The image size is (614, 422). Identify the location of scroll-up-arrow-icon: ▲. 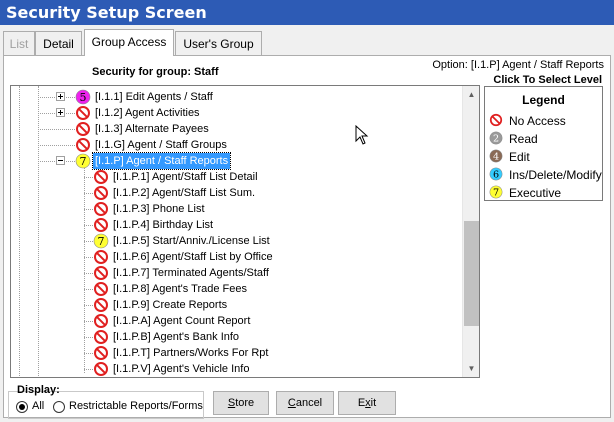
(471, 94).